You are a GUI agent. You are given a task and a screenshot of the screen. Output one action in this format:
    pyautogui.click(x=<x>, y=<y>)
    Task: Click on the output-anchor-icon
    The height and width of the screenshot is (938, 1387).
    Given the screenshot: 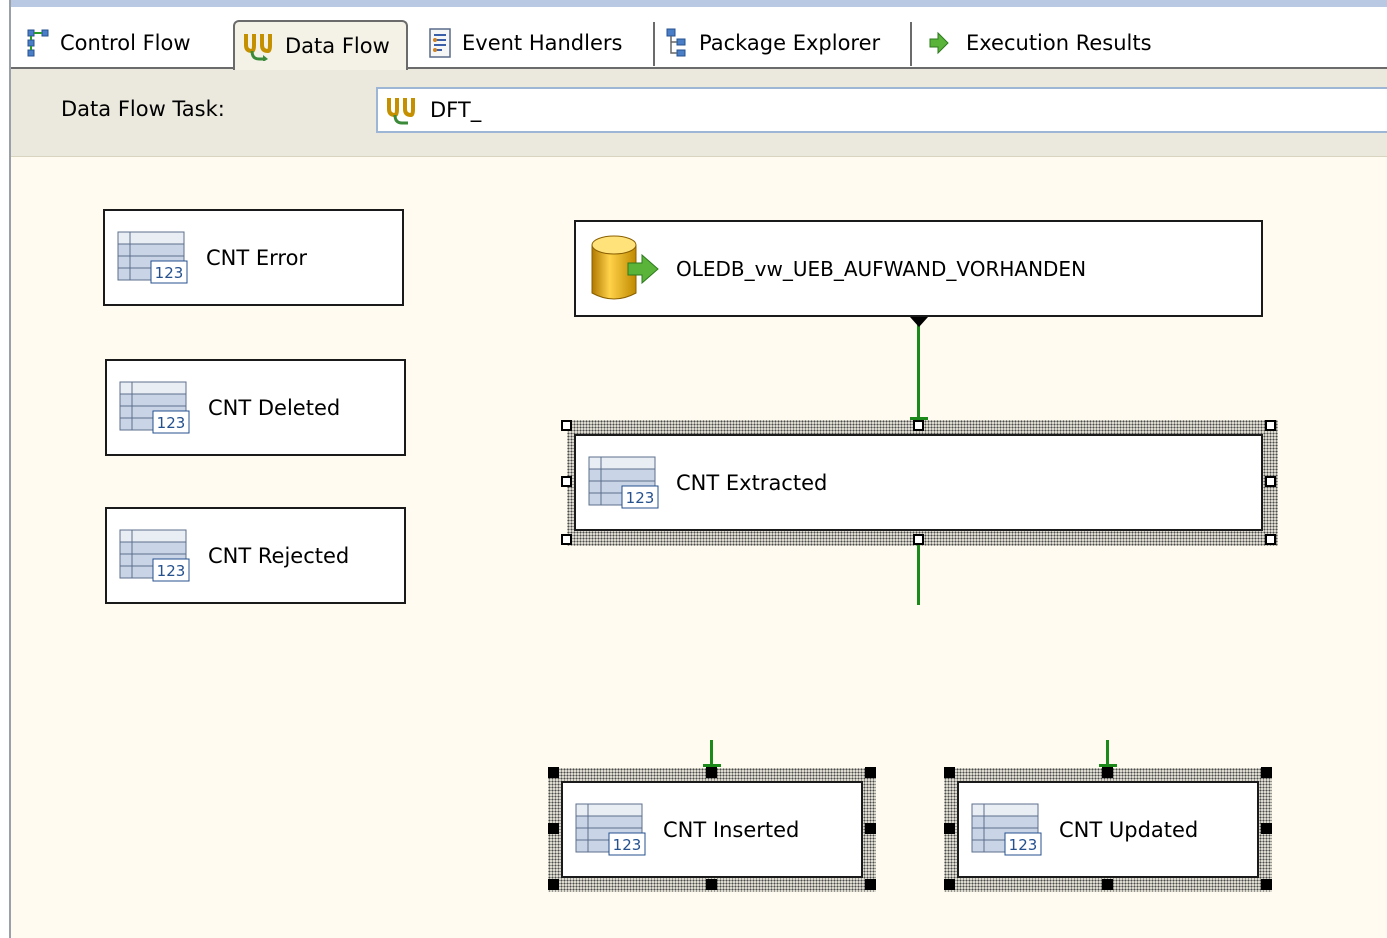 What is the action you would take?
    pyautogui.click(x=919, y=322)
    